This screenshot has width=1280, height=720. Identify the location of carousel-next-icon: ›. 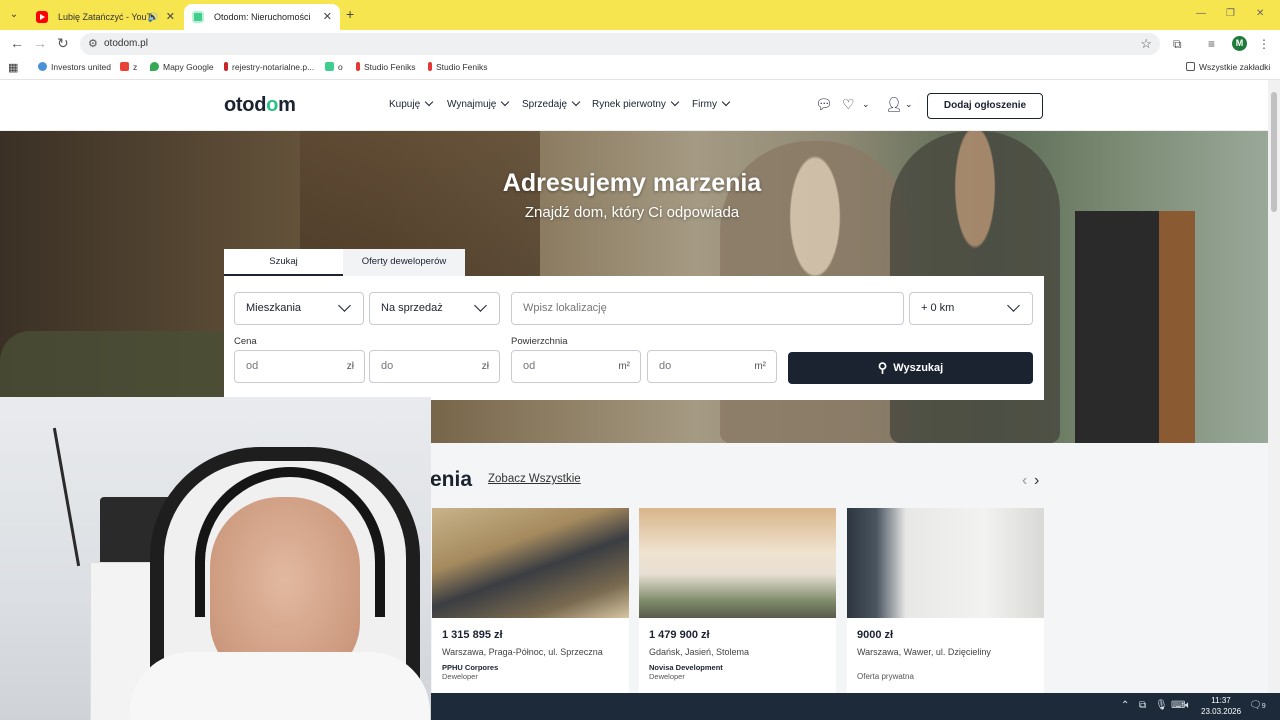
(1036, 481).